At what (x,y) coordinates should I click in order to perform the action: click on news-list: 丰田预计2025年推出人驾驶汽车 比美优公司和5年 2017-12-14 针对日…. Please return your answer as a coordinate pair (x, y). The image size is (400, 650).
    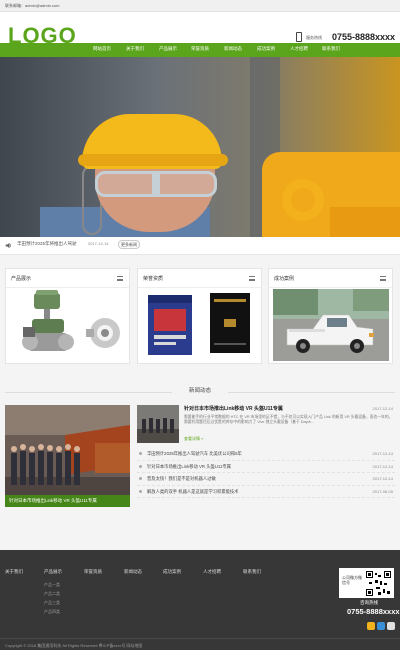
    Looking at the image, I should click on (266, 473).